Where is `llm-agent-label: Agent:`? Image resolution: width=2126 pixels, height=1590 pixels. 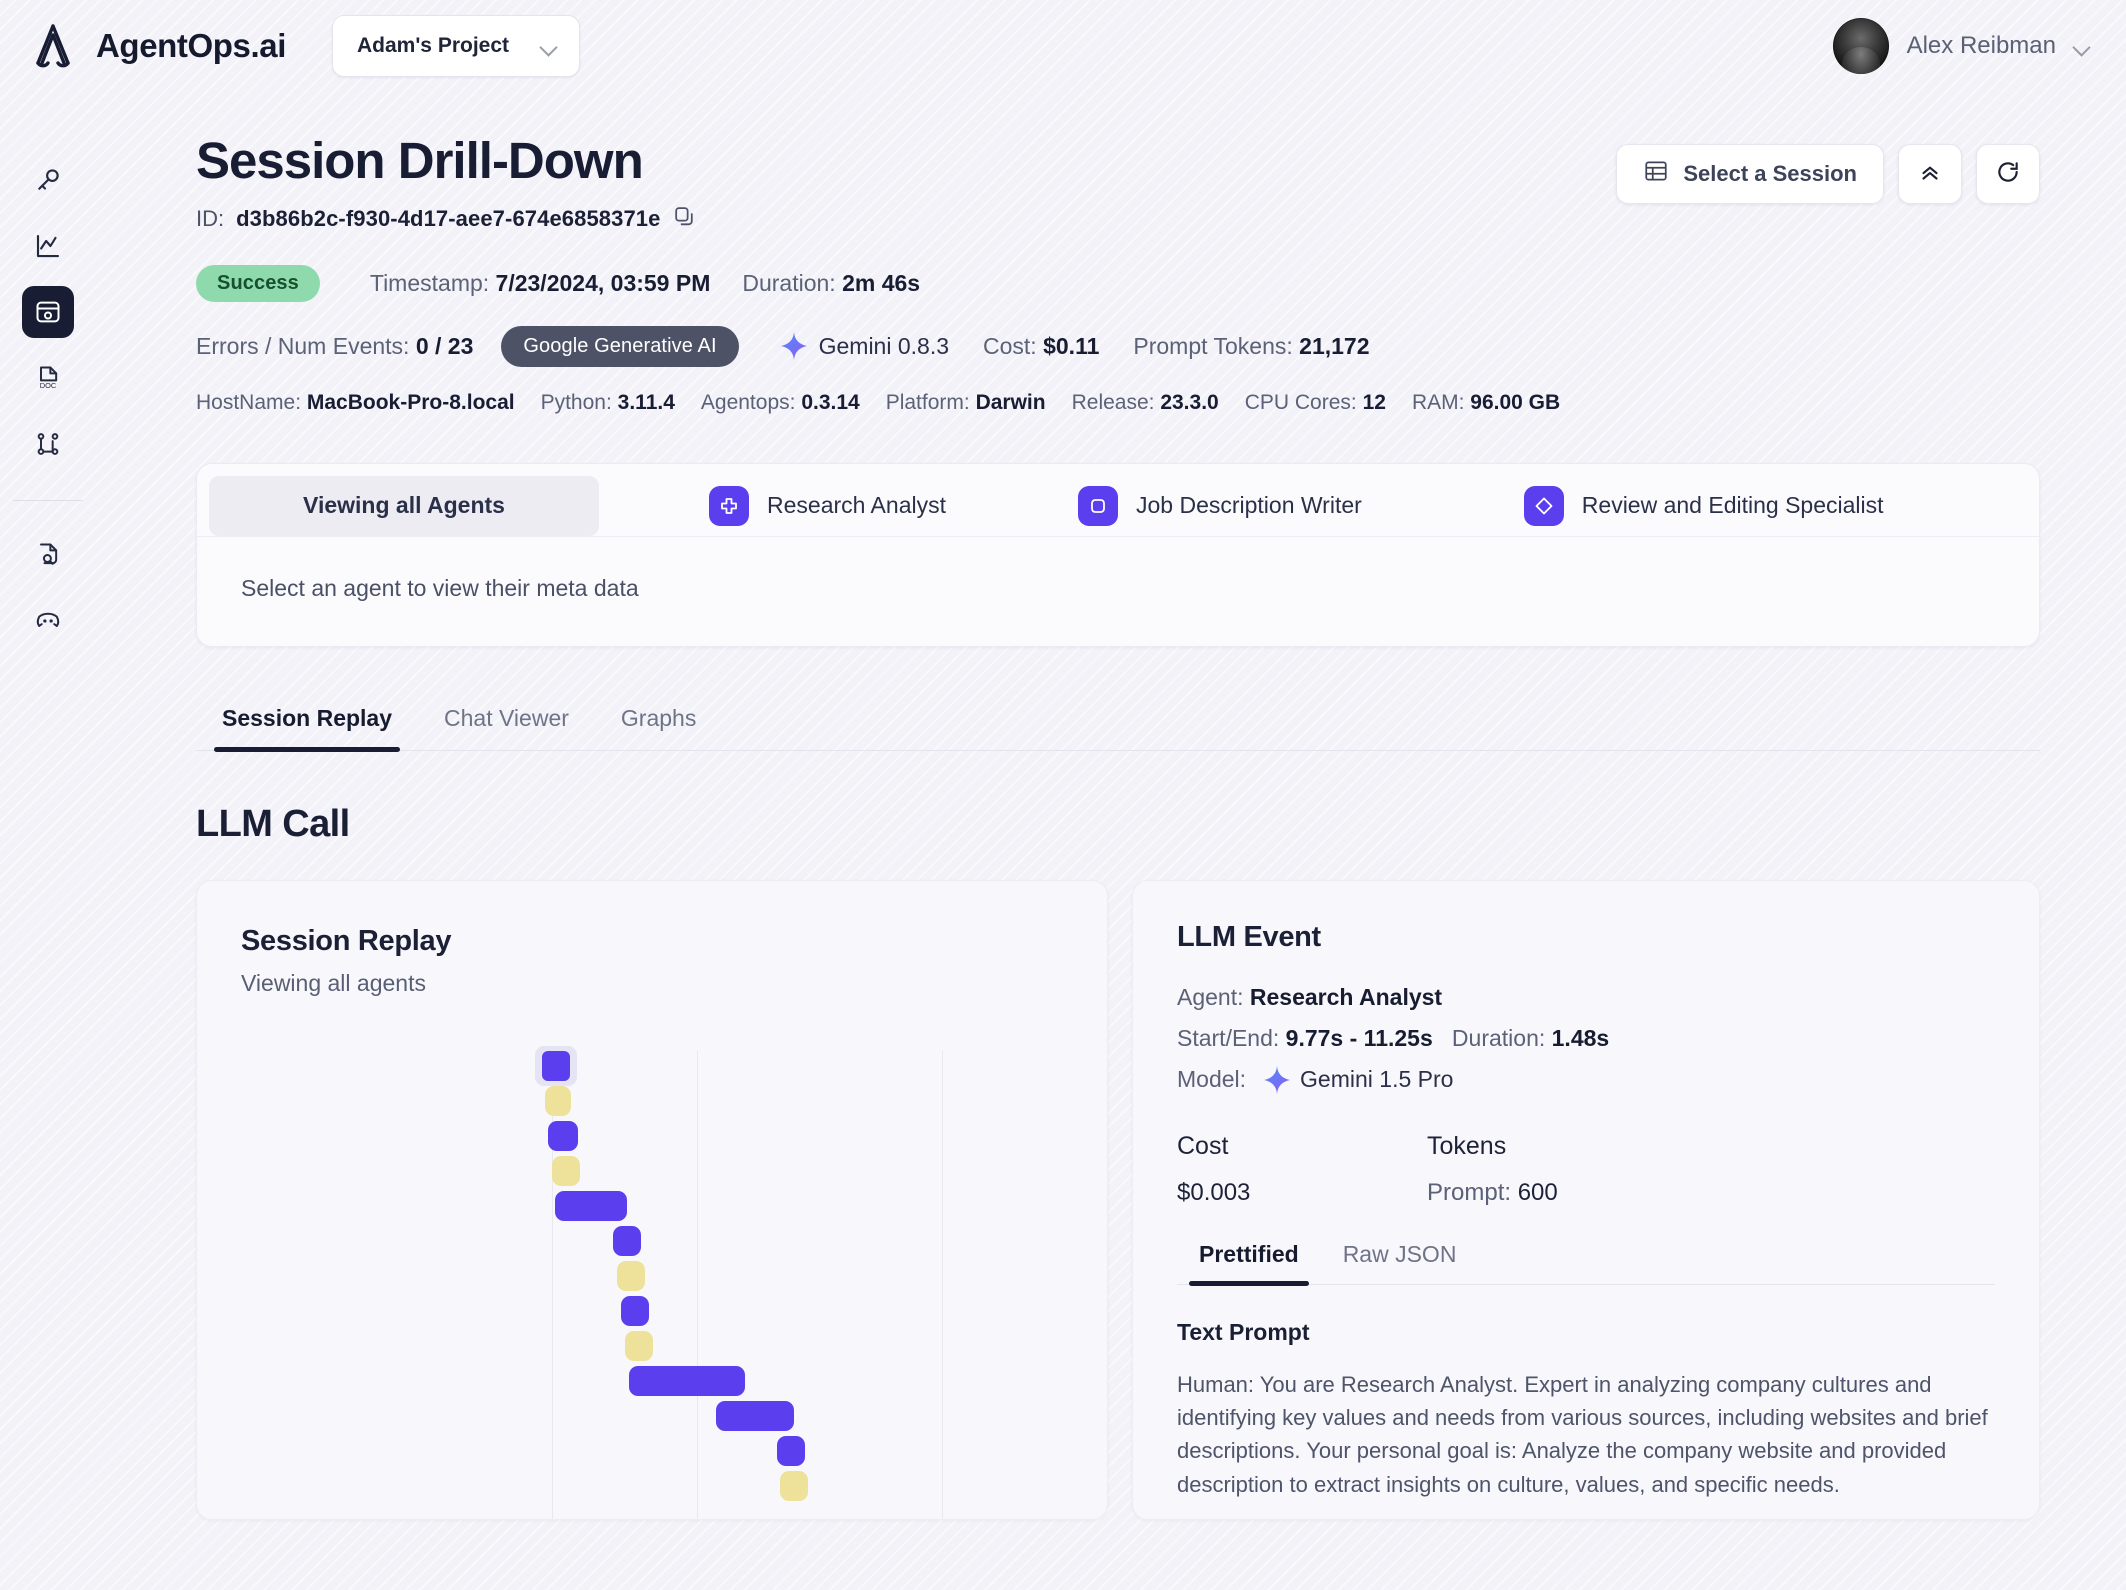
llm-agent-label: Agent: is located at coordinates (1210, 996).